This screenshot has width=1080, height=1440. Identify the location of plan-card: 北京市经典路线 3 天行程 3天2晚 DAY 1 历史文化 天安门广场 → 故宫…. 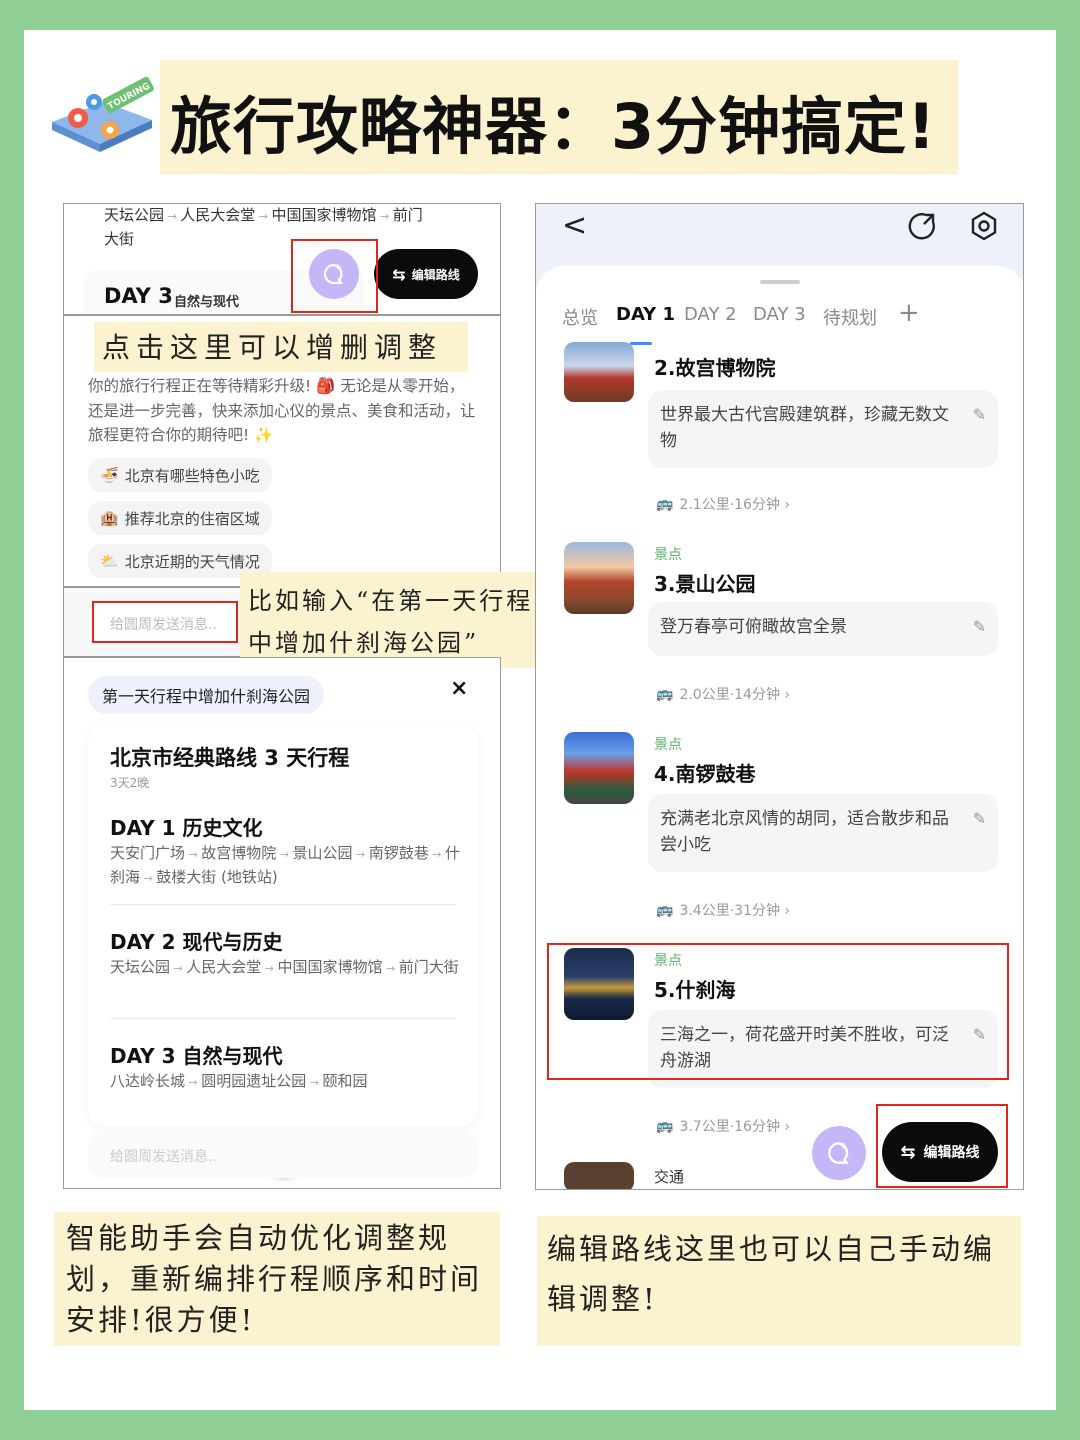
(283, 952).